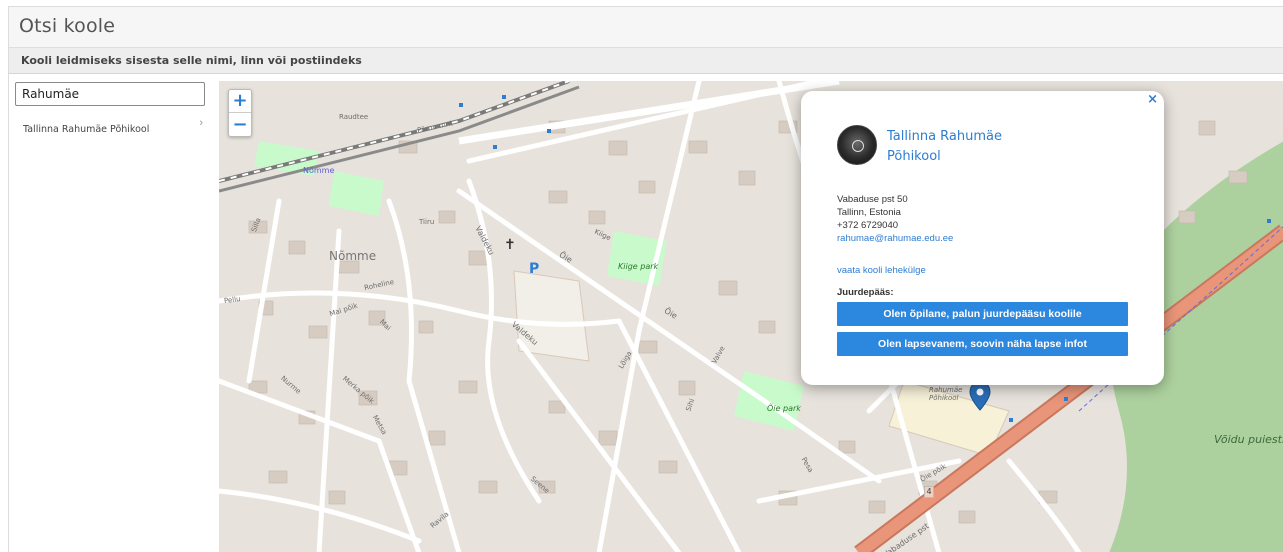 The height and width of the screenshot is (552, 1283). Describe the element at coordinates (957, 147) in the screenshot. I see `school-name-link: Tallinna Rahumäe Põhikool` at that location.